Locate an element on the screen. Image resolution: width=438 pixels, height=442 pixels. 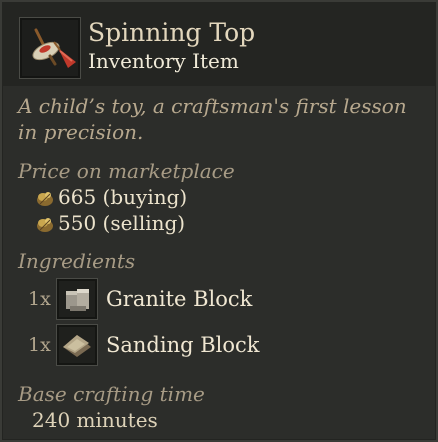
buying-price-value: 665 (buying) is located at coordinates (123, 197).